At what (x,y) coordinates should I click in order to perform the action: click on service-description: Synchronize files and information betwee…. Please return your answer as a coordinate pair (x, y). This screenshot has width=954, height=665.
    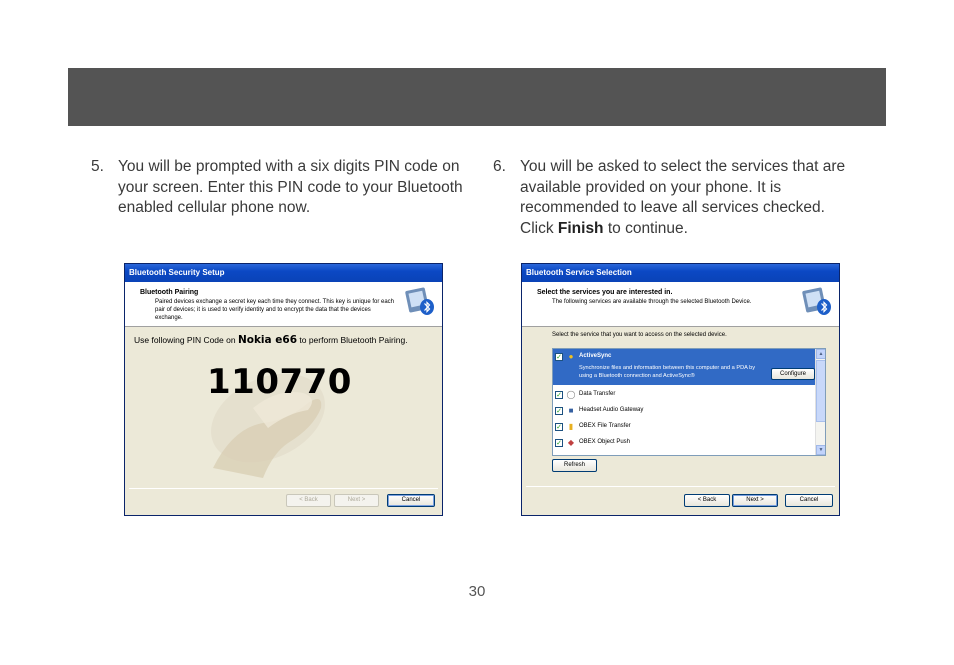
    Looking at the image, I should click on (667, 372).